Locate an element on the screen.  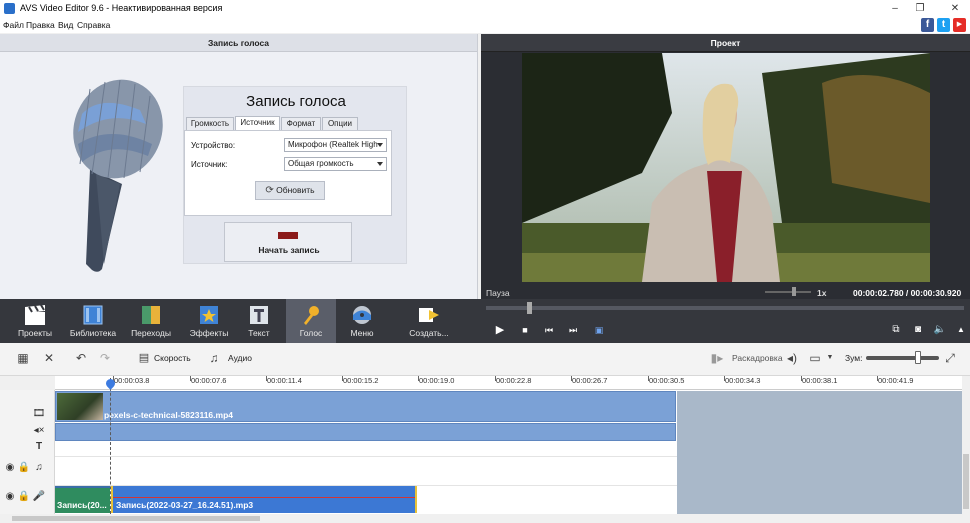
menu-file: Файл is located at coordinates (13, 25).